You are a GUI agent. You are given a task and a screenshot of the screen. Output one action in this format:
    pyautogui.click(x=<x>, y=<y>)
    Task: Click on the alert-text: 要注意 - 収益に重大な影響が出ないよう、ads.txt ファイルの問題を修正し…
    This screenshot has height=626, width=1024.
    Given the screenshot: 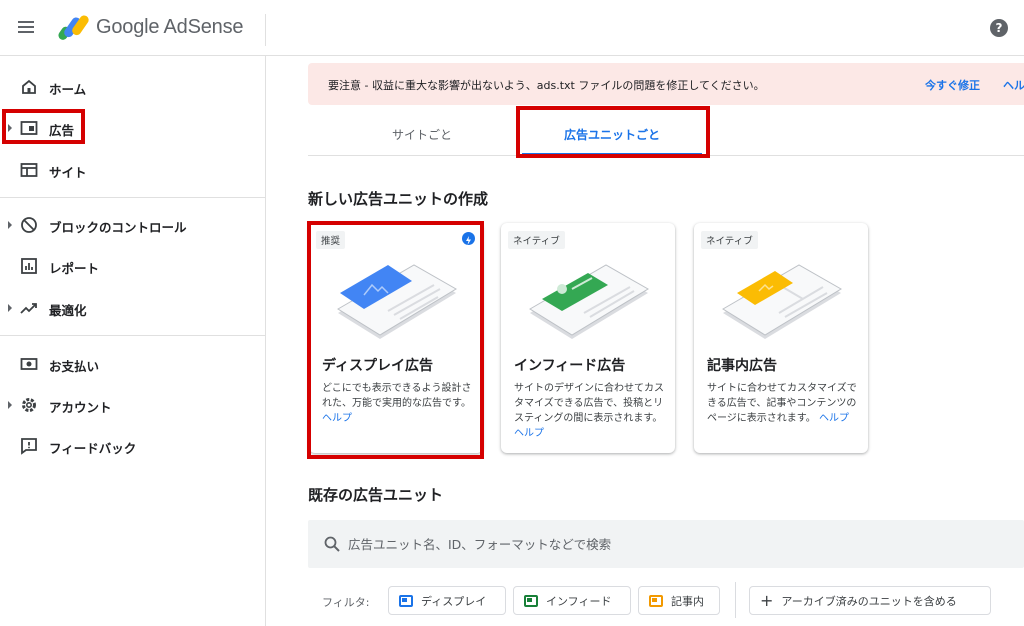 What is the action you would take?
    pyautogui.click(x=546, y=85)
    